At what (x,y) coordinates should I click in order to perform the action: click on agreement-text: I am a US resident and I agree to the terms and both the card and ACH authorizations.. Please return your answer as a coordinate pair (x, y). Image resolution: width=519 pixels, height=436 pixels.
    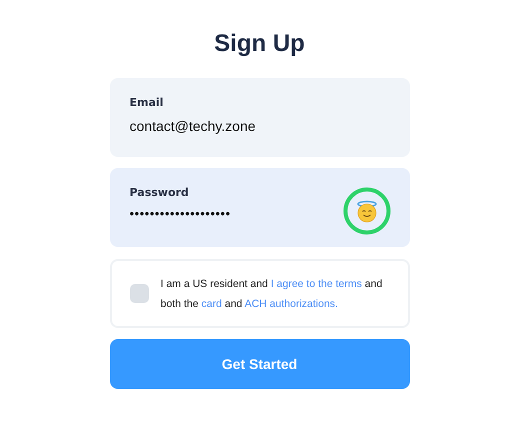
    Looking at the image, I should click on (271, 294).